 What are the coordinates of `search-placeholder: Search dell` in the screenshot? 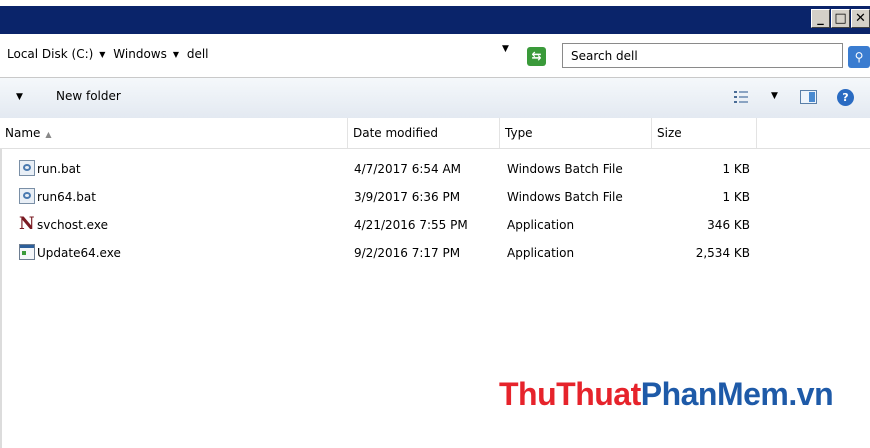 It's located at (604, 56).